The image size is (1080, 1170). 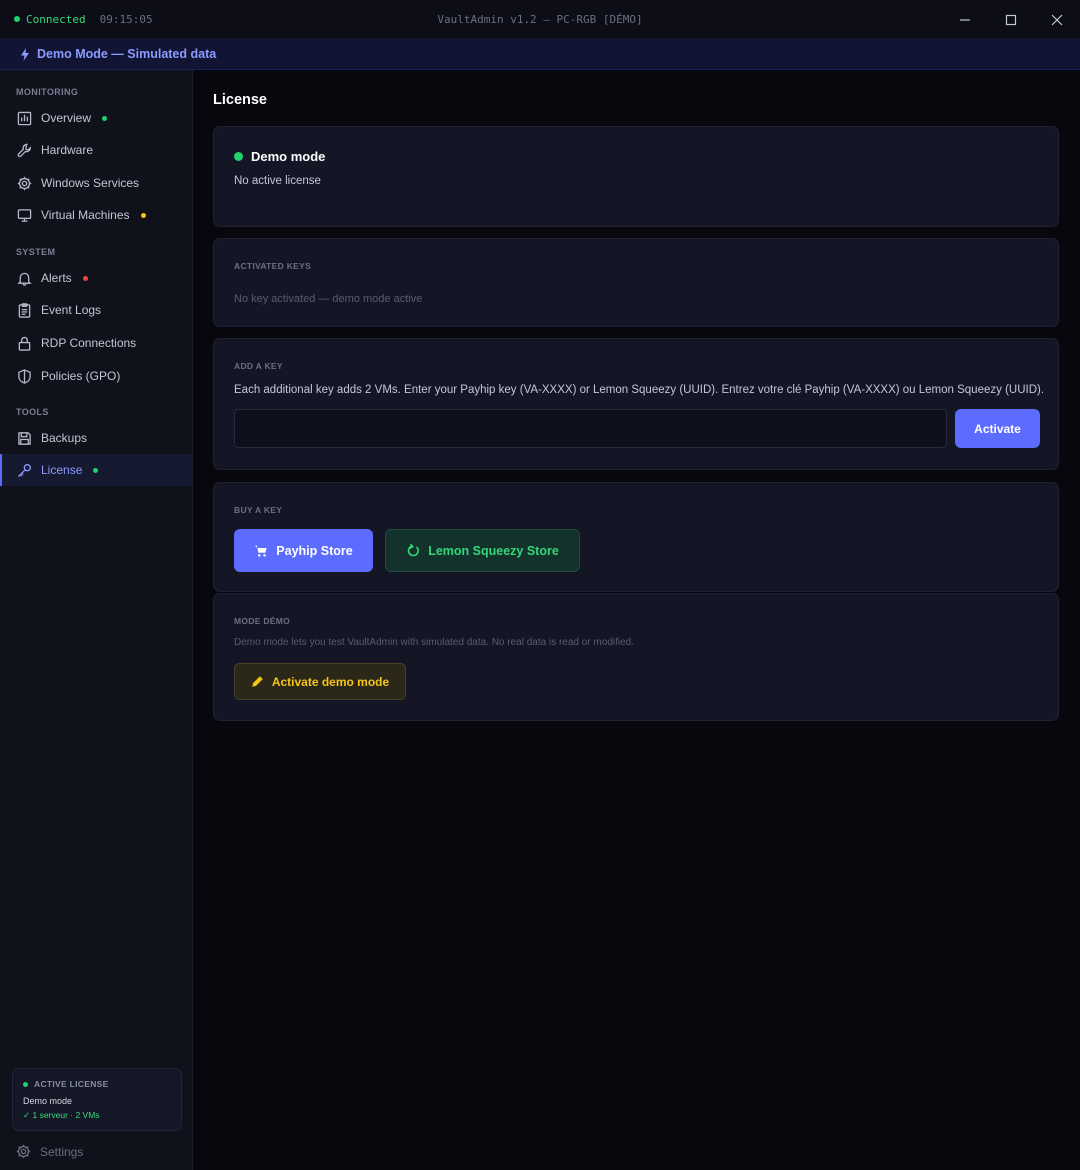 I want to click on sidebar-item-rdp-connections: RDP Connections, so click(x=96, y=343).